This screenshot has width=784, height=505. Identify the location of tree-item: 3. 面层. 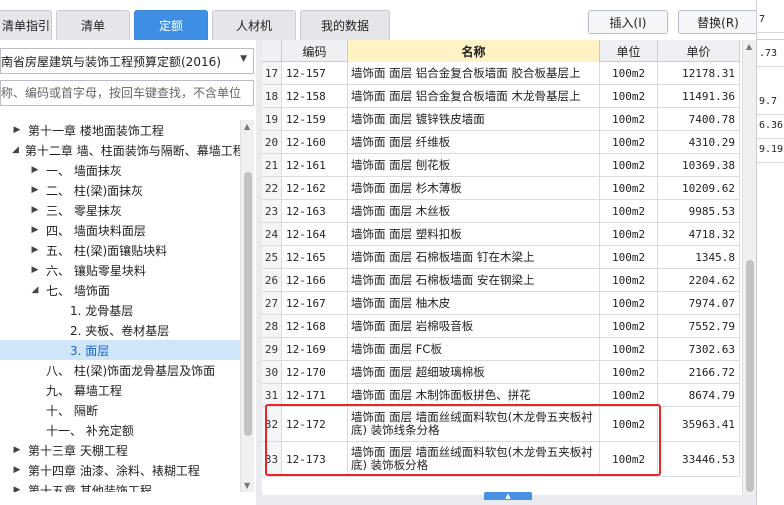
(120, 350).